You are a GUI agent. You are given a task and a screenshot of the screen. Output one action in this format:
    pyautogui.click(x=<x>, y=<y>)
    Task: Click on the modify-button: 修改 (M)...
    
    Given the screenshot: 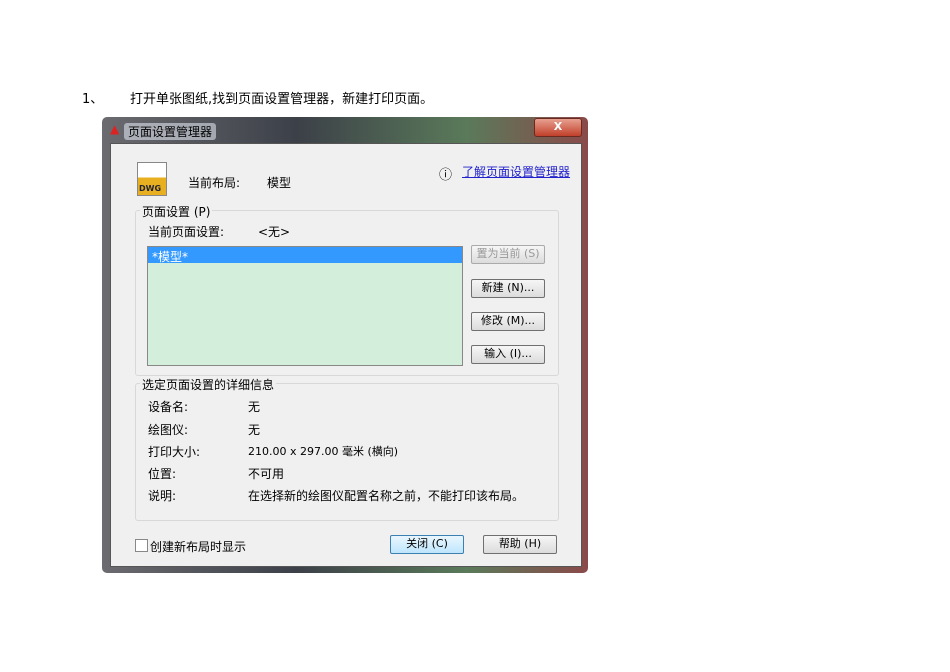 What is the action you would take?
    pyautogui.click(x=508, y=321)
    